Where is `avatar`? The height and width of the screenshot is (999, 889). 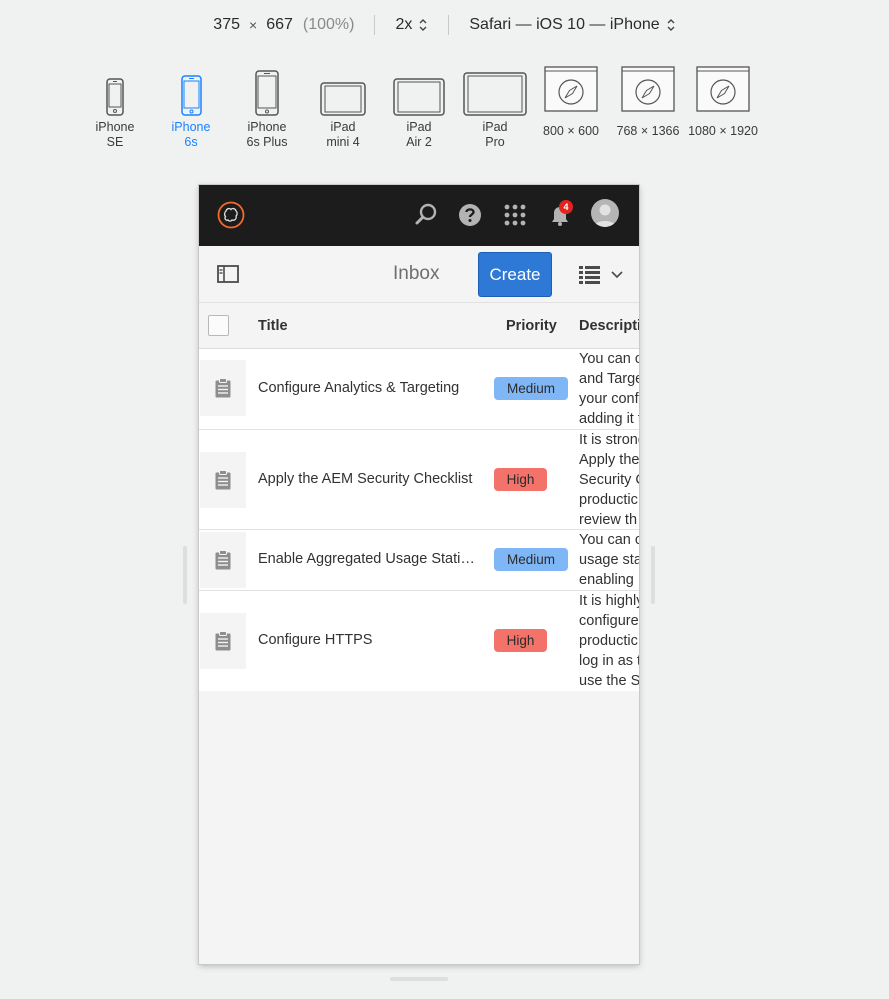
avatar is located at coordinates (605, 213).